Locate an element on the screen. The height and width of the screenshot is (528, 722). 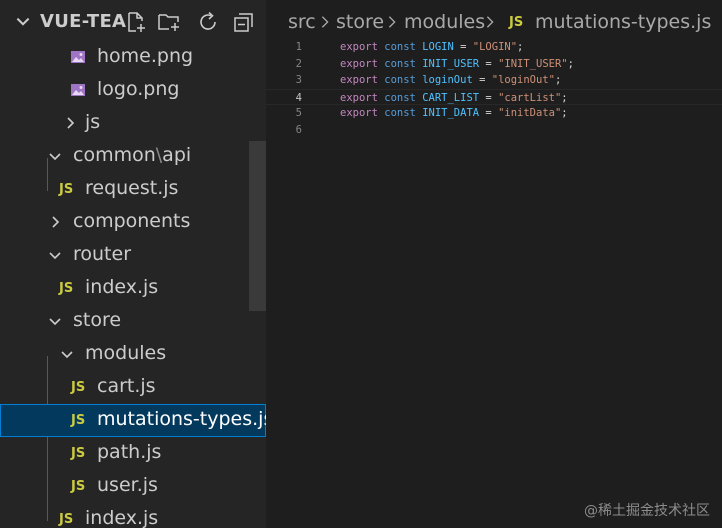
tree-item-request-js: JS request.js is located at coordinates (133, 189).